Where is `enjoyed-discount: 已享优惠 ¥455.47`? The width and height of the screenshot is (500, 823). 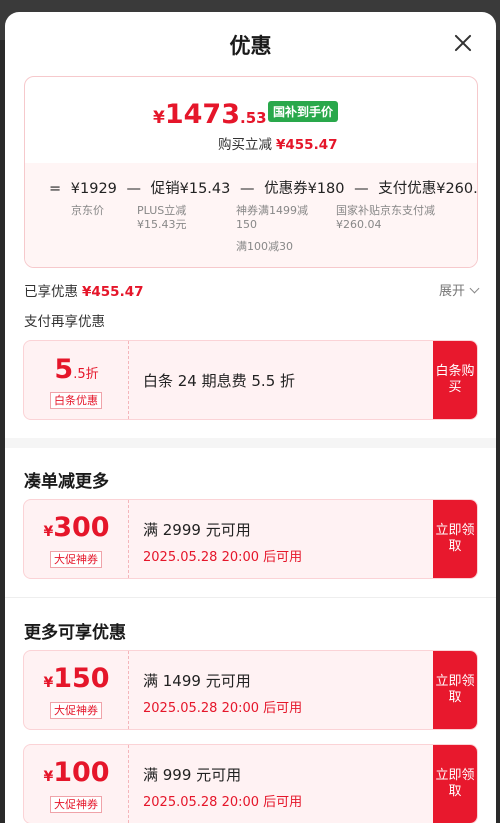 enjoyed-discount: 已享优惠 ¥455.47 is located at coordinates (84, 290).